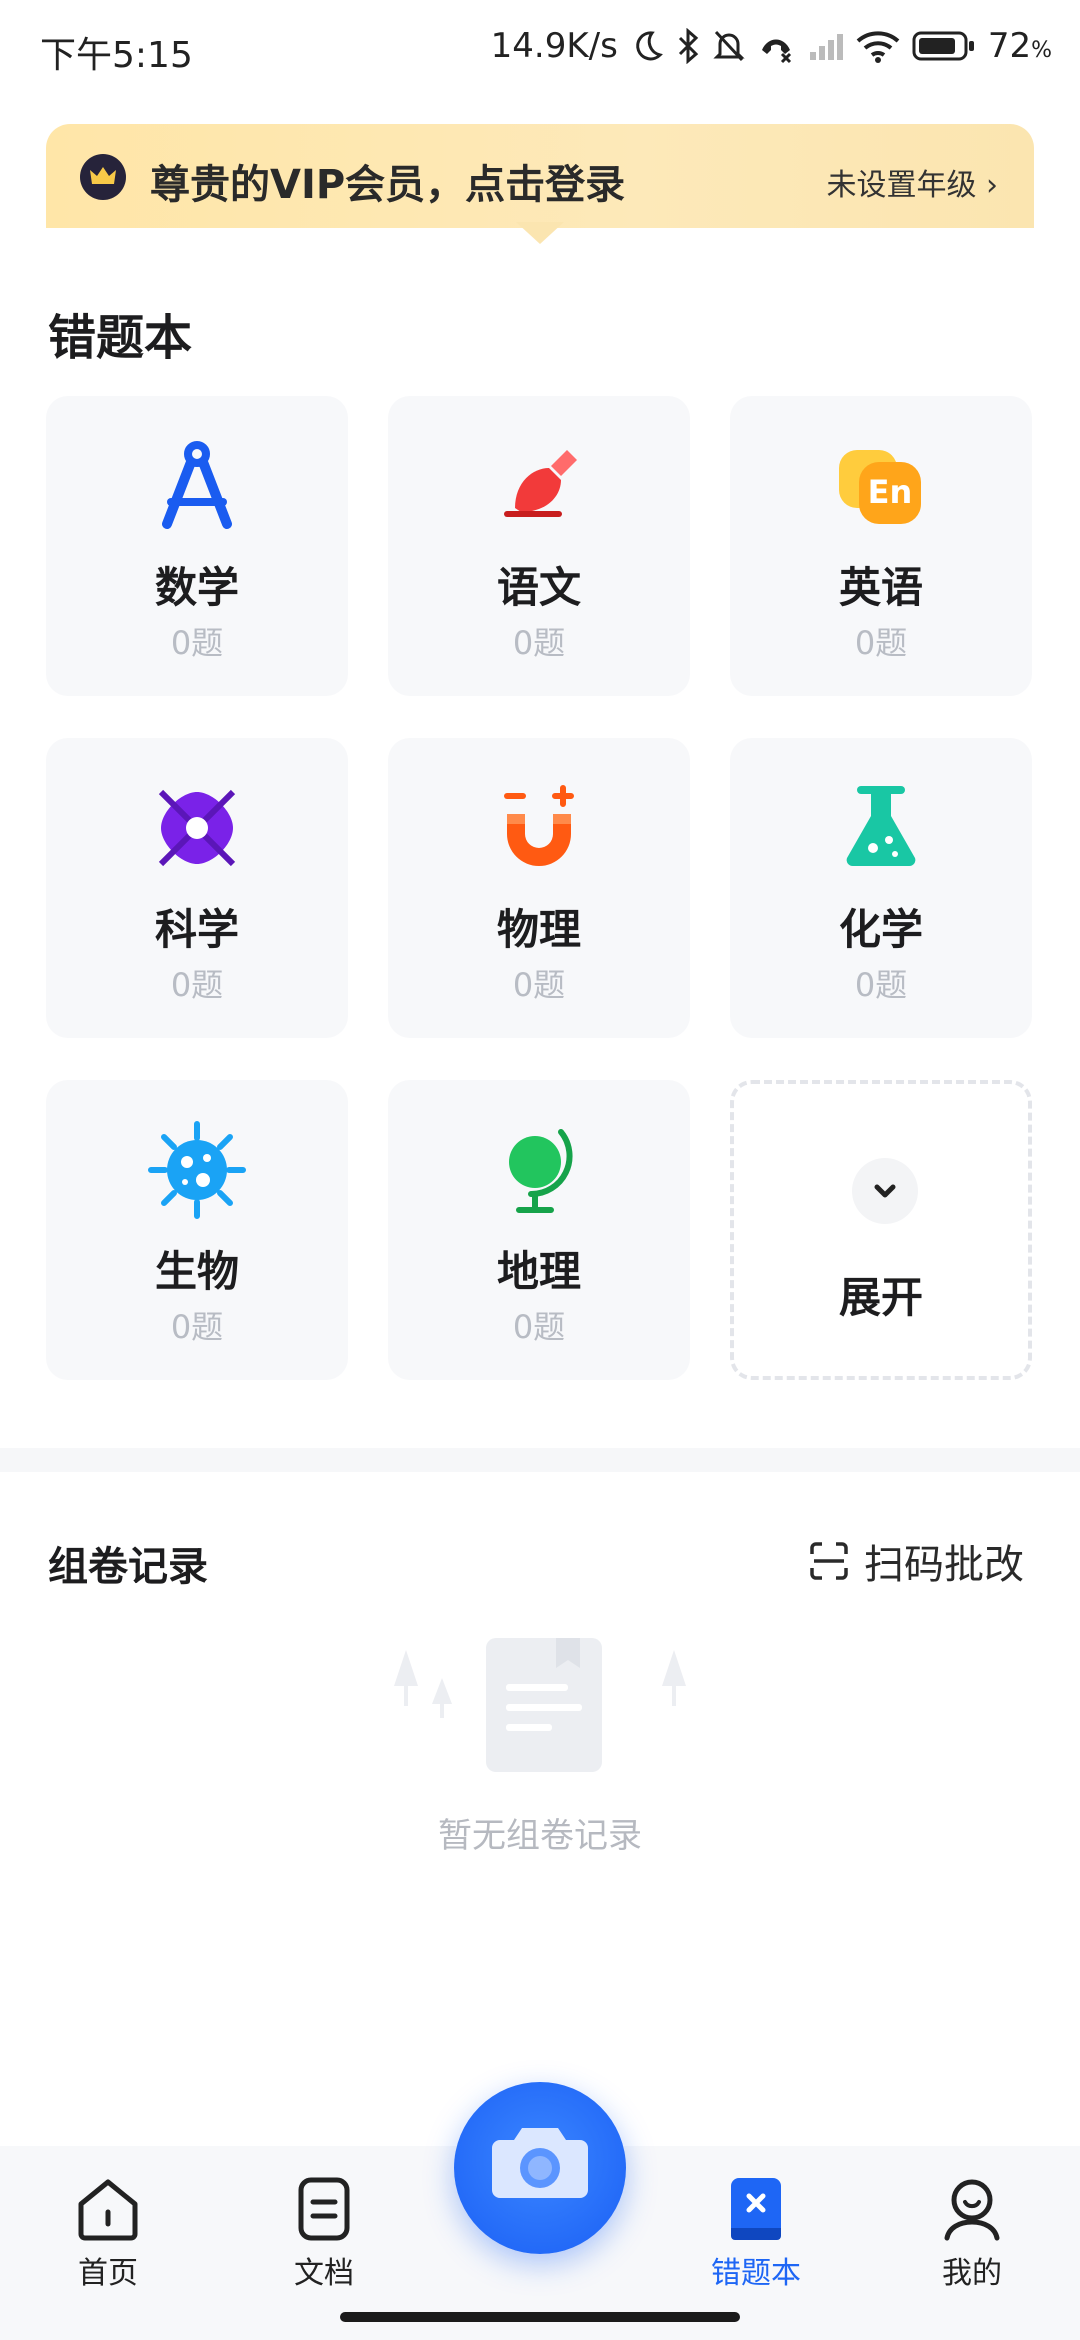 The width and height of the screenshot is (1080, 2340). I want to click on brush-icon, so click(540, 483).